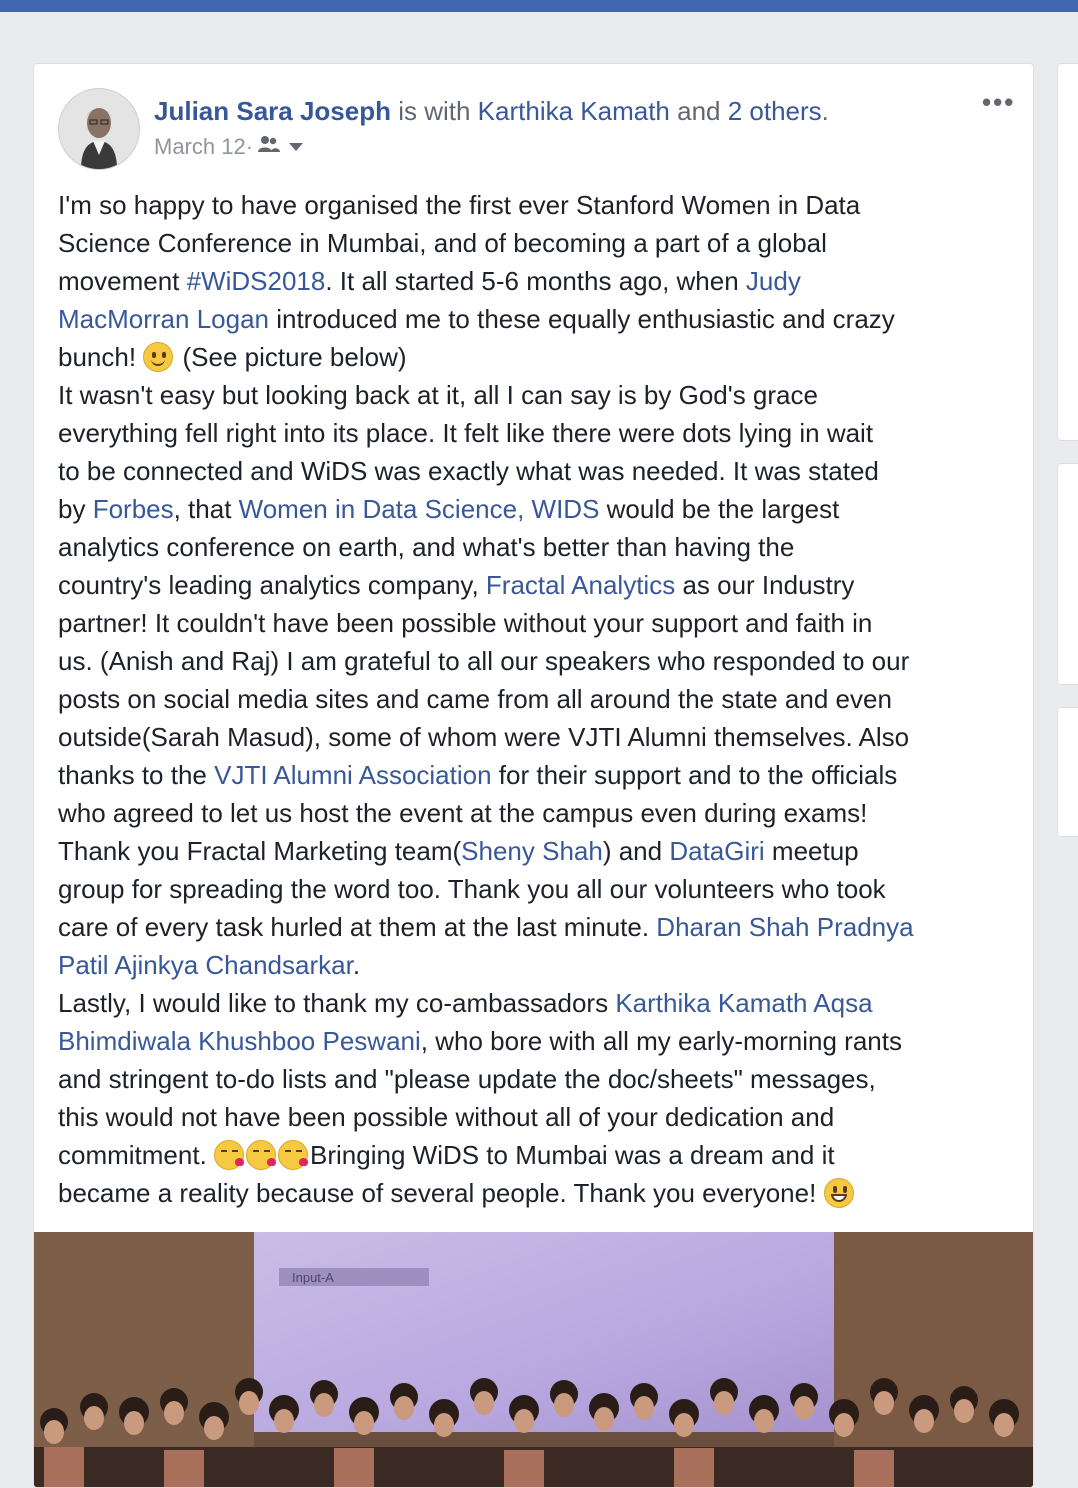  Describe the element at coordinates (136, 775) in the screenshot. I see `text-segment: thanks to the` at that location.